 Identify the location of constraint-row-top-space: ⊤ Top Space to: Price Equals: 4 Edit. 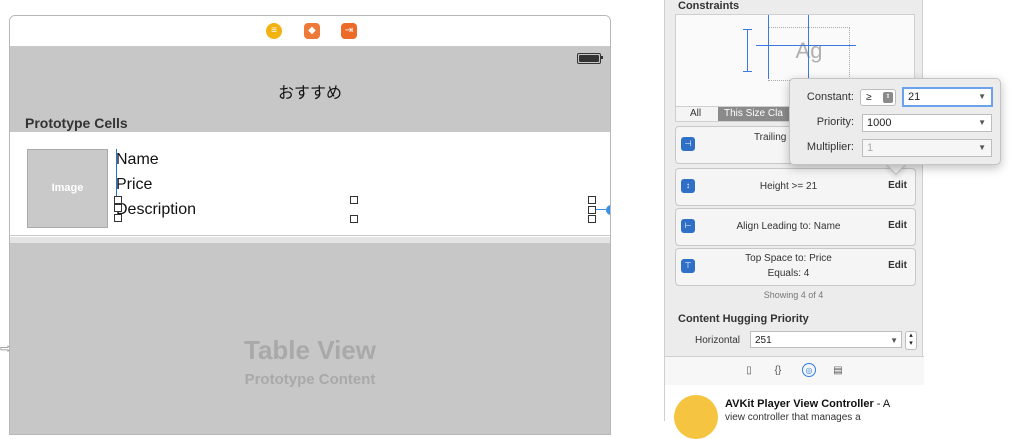
(795, 267).